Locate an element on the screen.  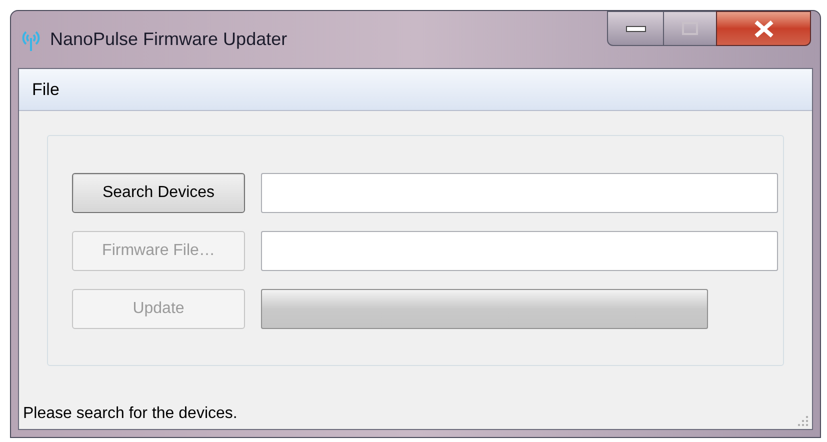
status-text: Please search for the devices. is located at coordinates (130, 414).